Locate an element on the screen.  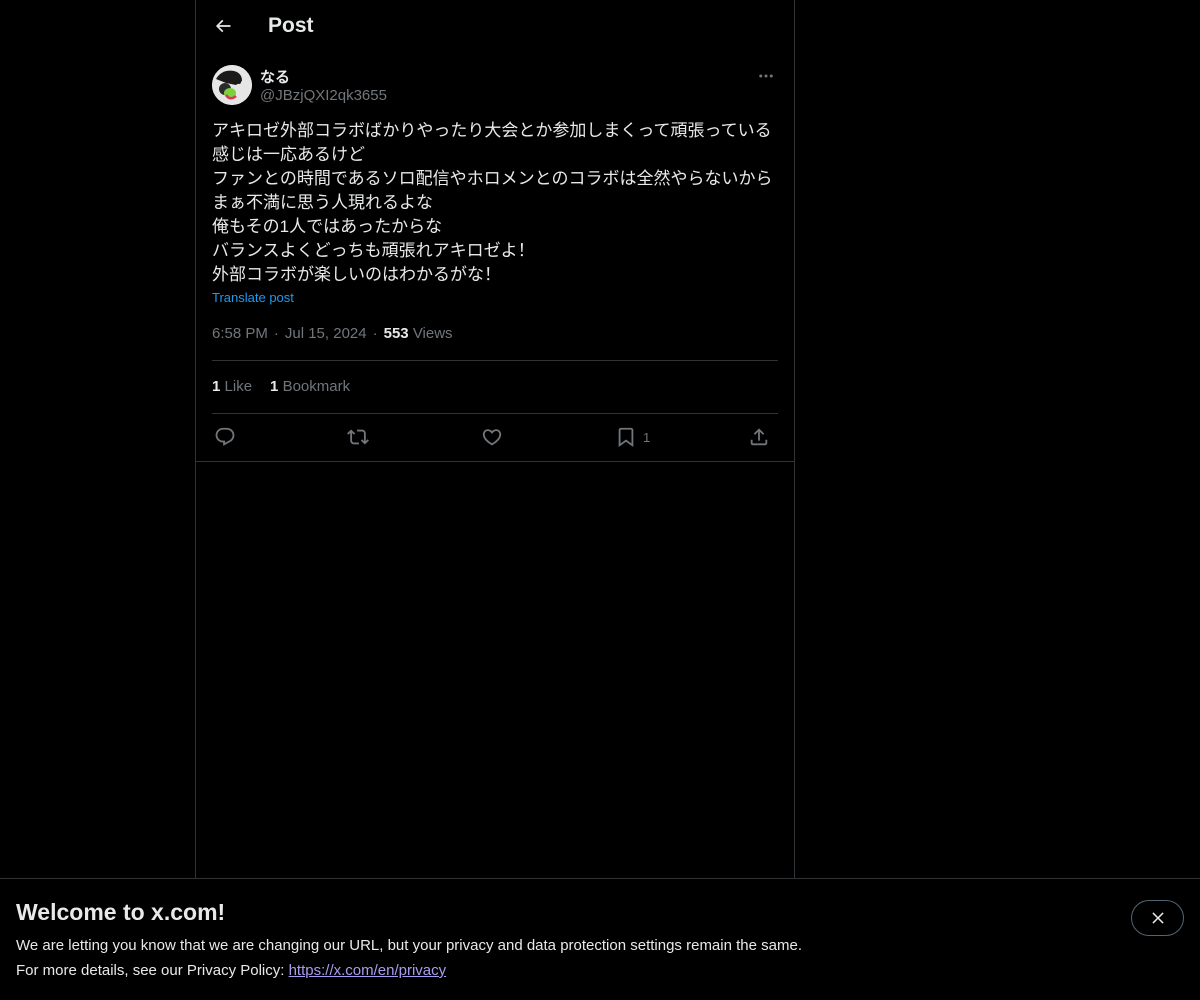
like-button is located at coordinates (492, 437).